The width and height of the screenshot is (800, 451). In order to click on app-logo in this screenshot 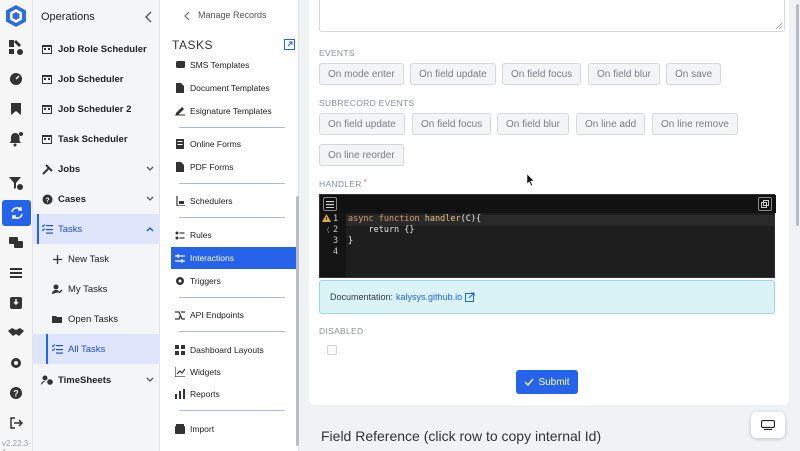, I will do `click(16, 16)`.